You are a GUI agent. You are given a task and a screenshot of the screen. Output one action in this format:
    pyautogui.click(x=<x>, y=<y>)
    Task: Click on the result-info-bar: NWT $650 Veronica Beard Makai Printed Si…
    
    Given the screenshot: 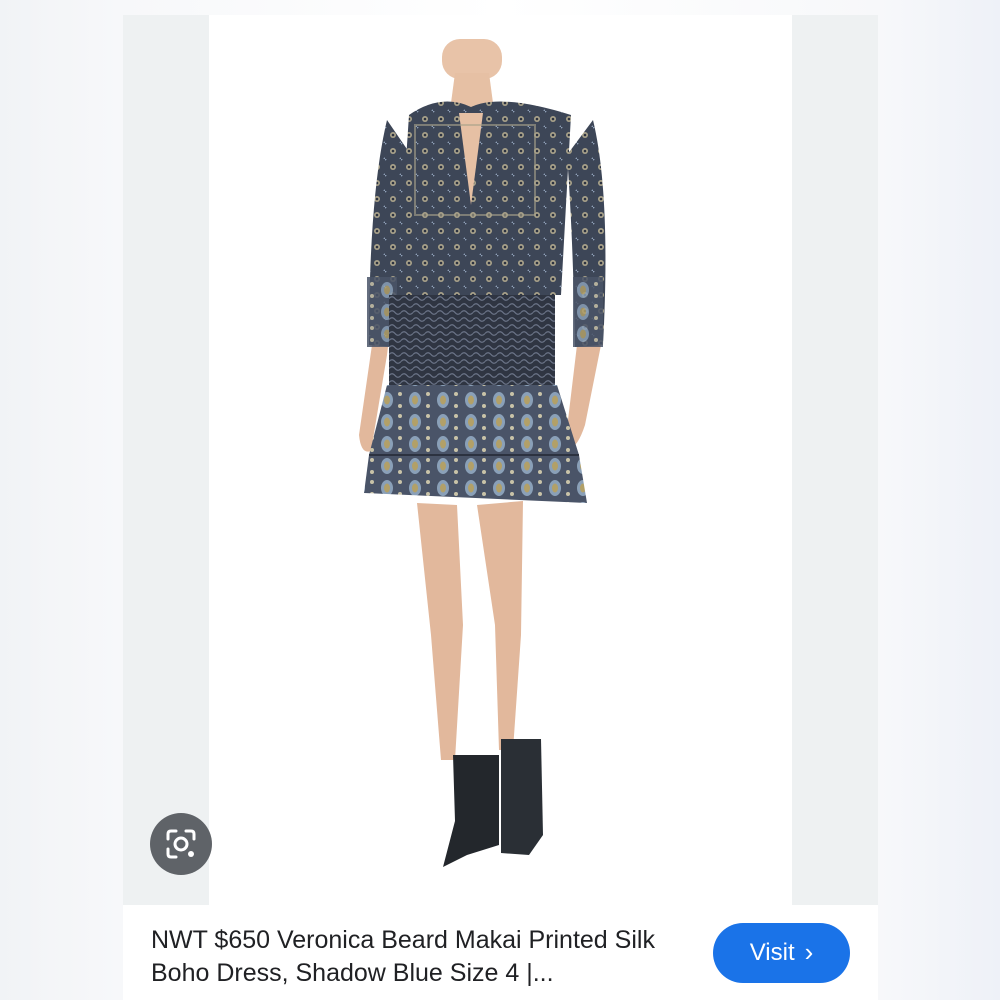 What is the action you would take?
    pyautogui.click(x=500, y=952)
    